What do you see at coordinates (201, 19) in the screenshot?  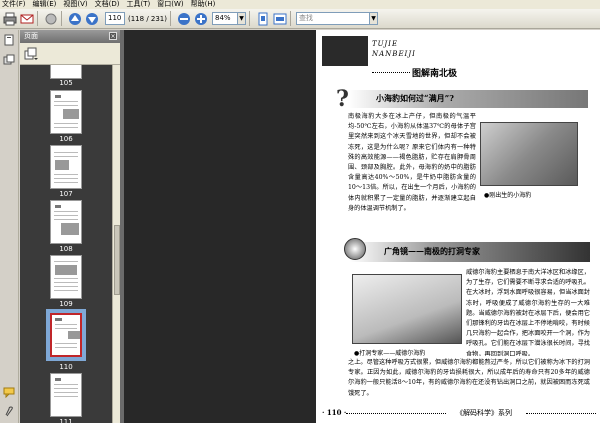 I see `zoom-in-icon` at bounding box center [201, 19].